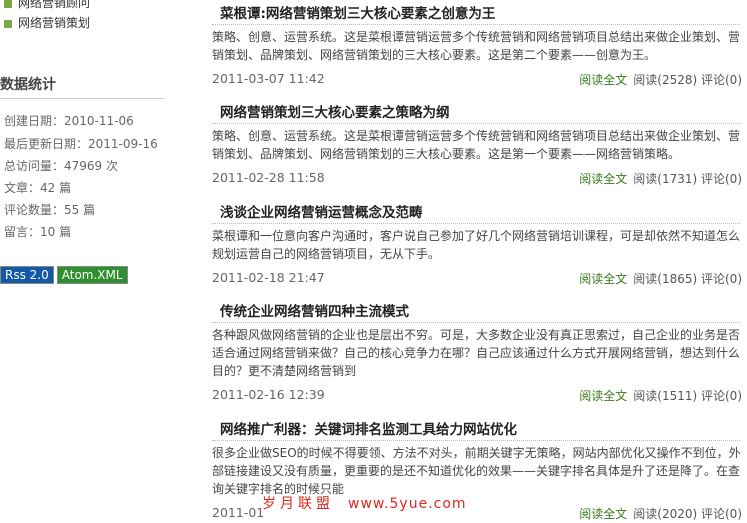 This screenshot has height=523, width=747. What do you see at coordinates (479, 395) in the screenshot?
I see `post-meta: 2011-02-16 12:39 阅读全文 阅读(1511) 评论(0)` at bounding box center [479, 395].